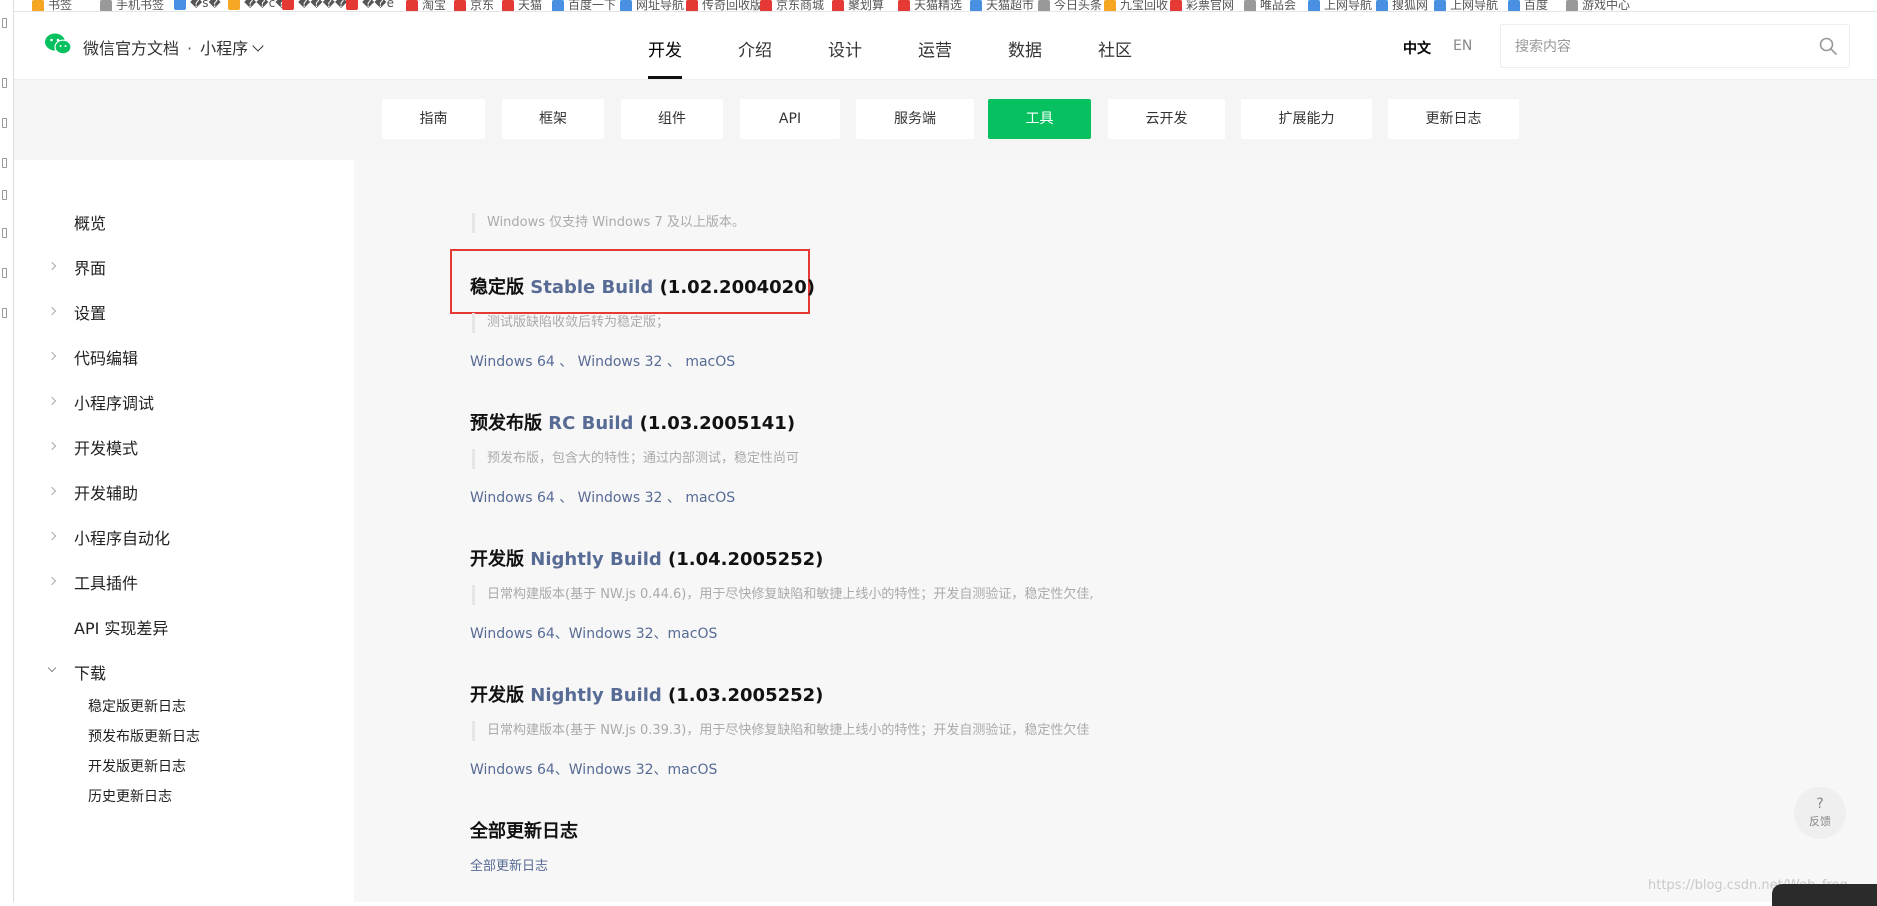 Image resolution: width=1877 pixels, height=906 pixels. What do you see at coordinates (800, 6) in the screenshot?
I see `bookmark-label: 京东商城` at bounding box center [800, 6].